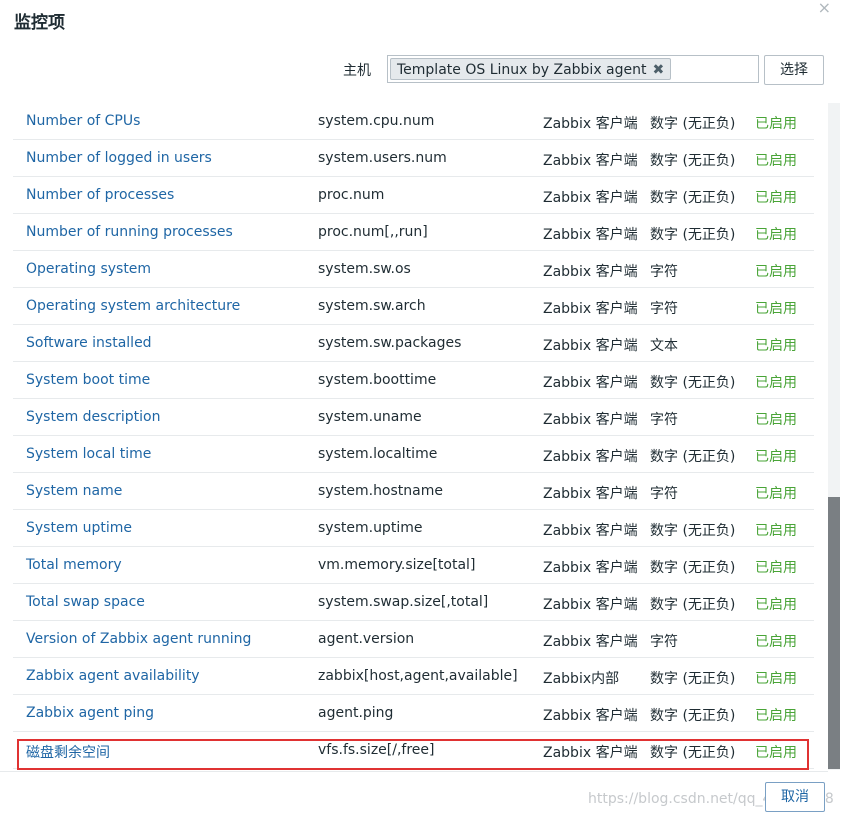  What do you see at coordinates (85, 602) in the screenshot?
I see `item-name-link: Total swap space` at bounding box center [85, 602].